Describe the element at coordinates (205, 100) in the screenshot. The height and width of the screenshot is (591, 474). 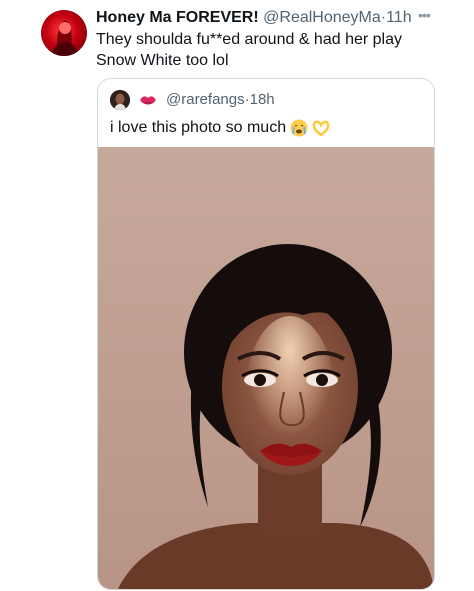
I see `quoted-author-handle: @rarefangs` at that location.